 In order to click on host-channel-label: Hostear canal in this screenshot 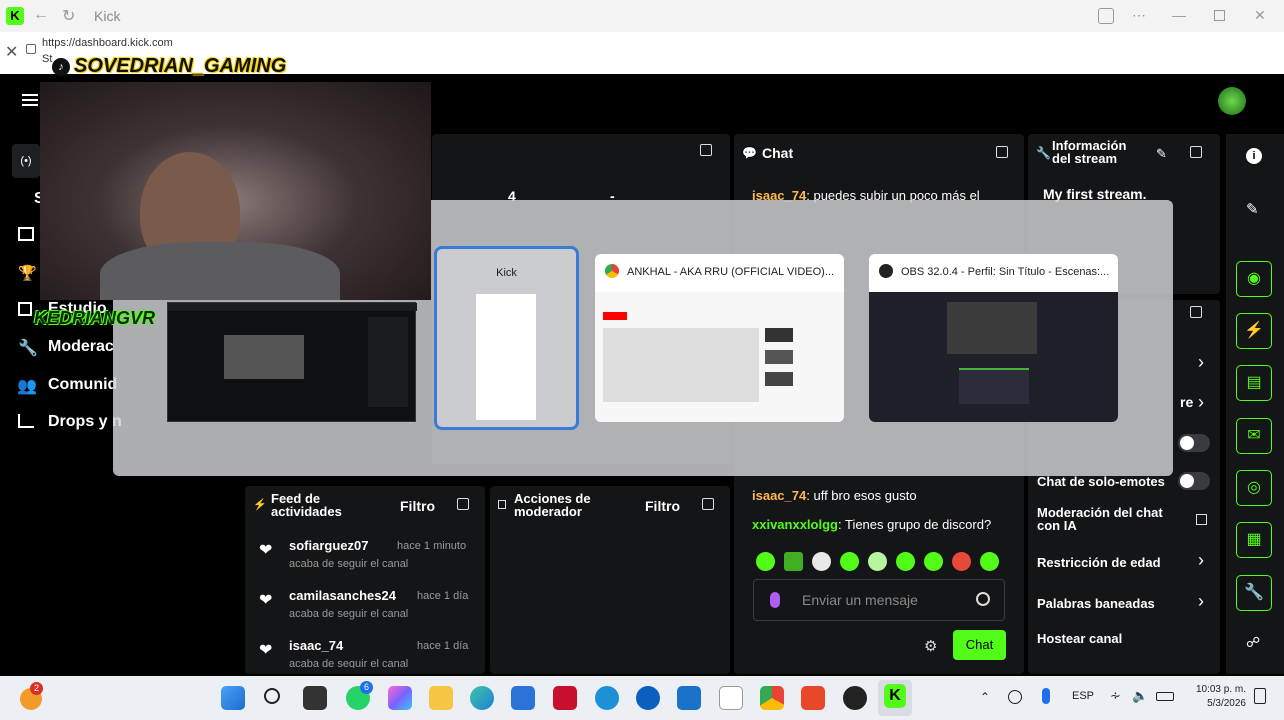, I will do `click(1079, 638)`.